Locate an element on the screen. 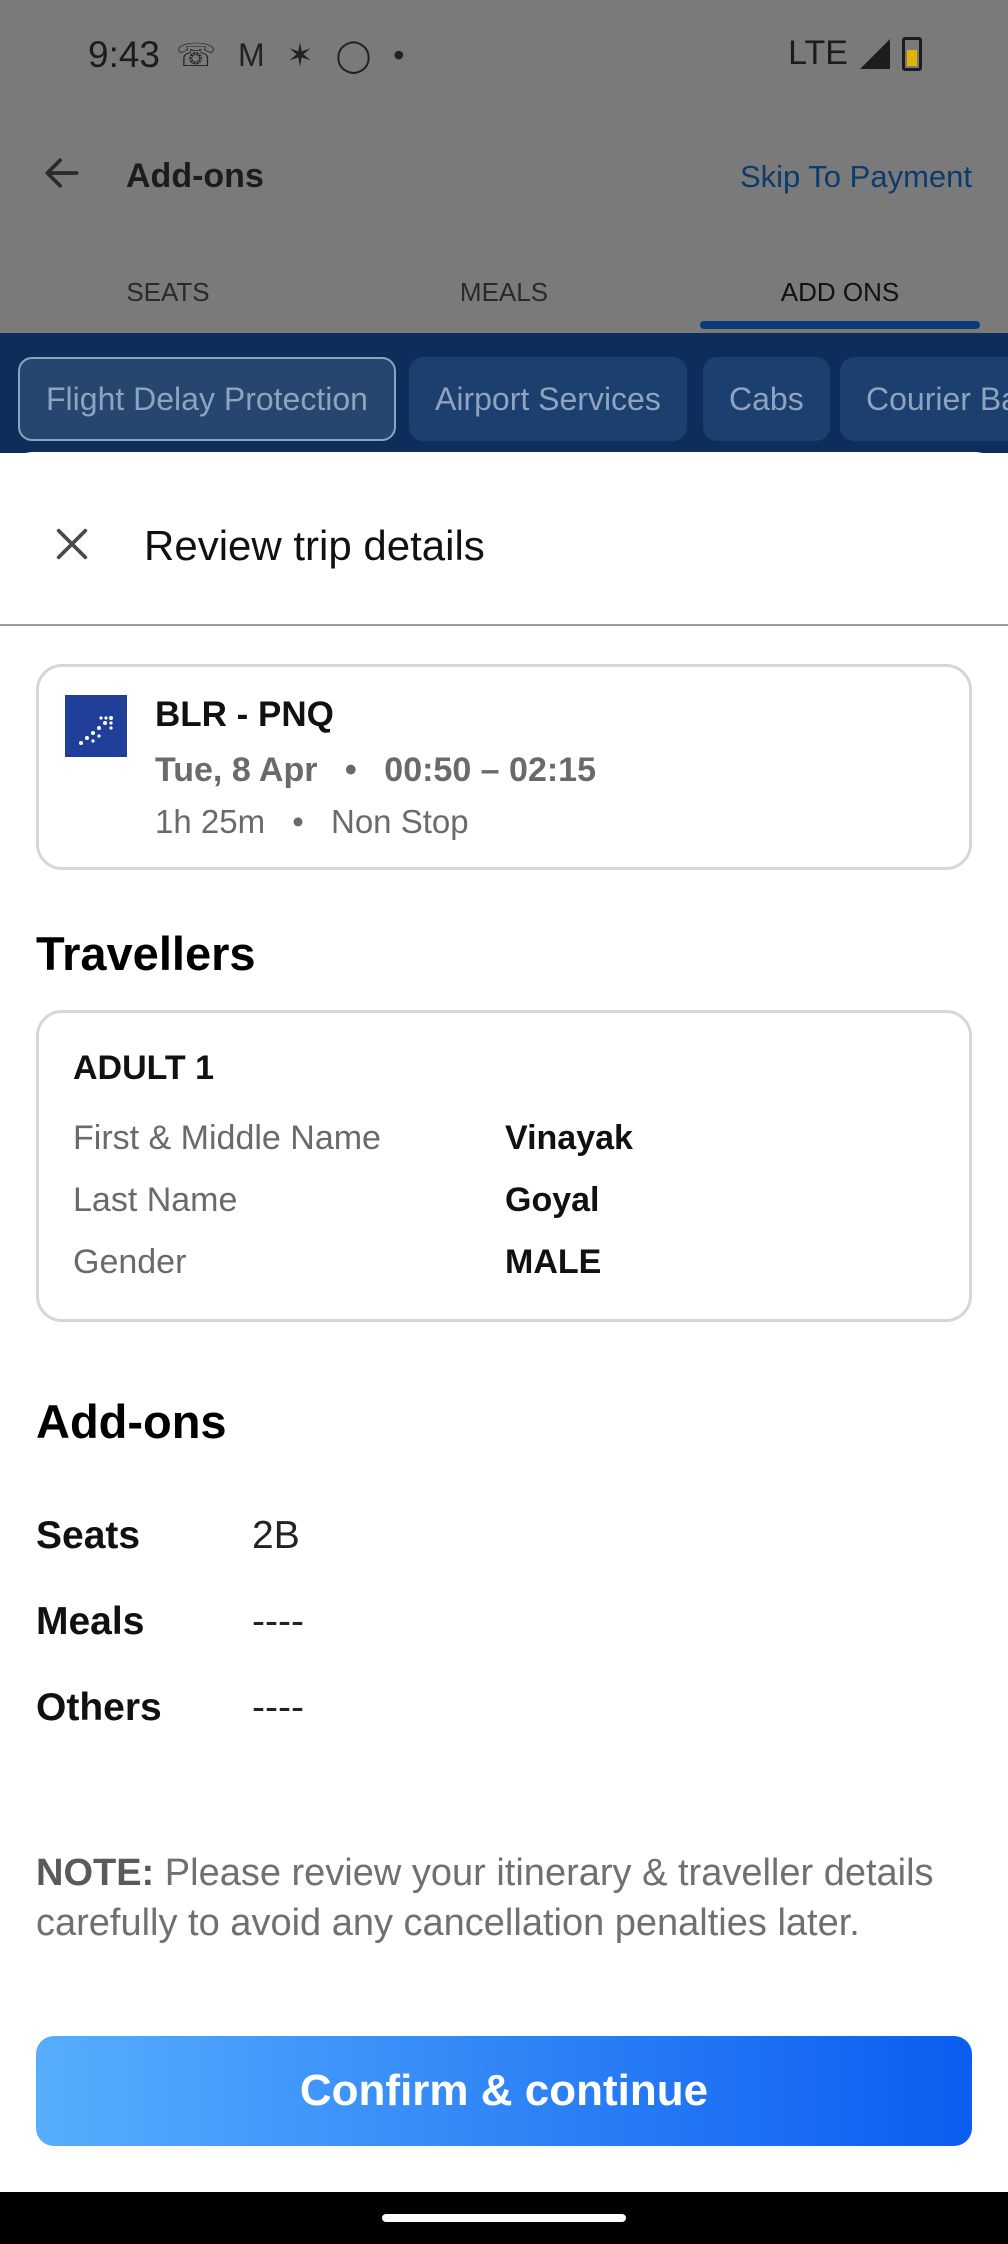  battery-icon is located at coordinates (912, 53).